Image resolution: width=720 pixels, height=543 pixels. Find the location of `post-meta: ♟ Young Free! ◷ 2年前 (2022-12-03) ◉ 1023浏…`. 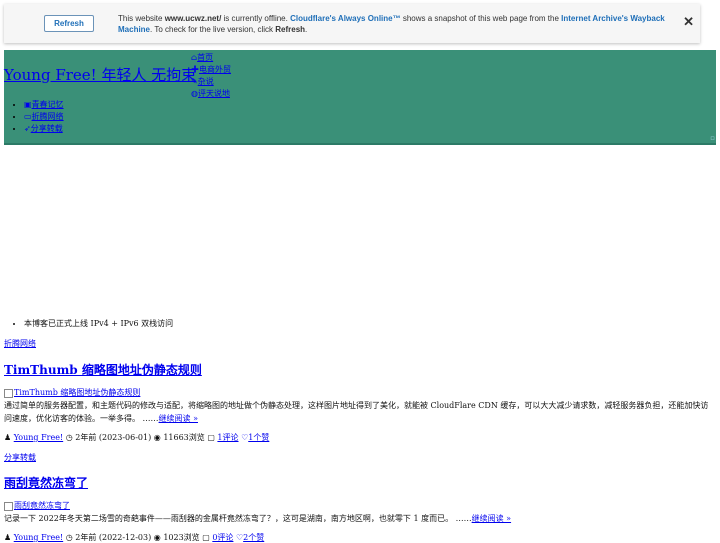

post-meta: ♟ Young Free! ◷ 2年前 (2022-12-03) ◉ 1023浏… is located at coordinates (134, 537).